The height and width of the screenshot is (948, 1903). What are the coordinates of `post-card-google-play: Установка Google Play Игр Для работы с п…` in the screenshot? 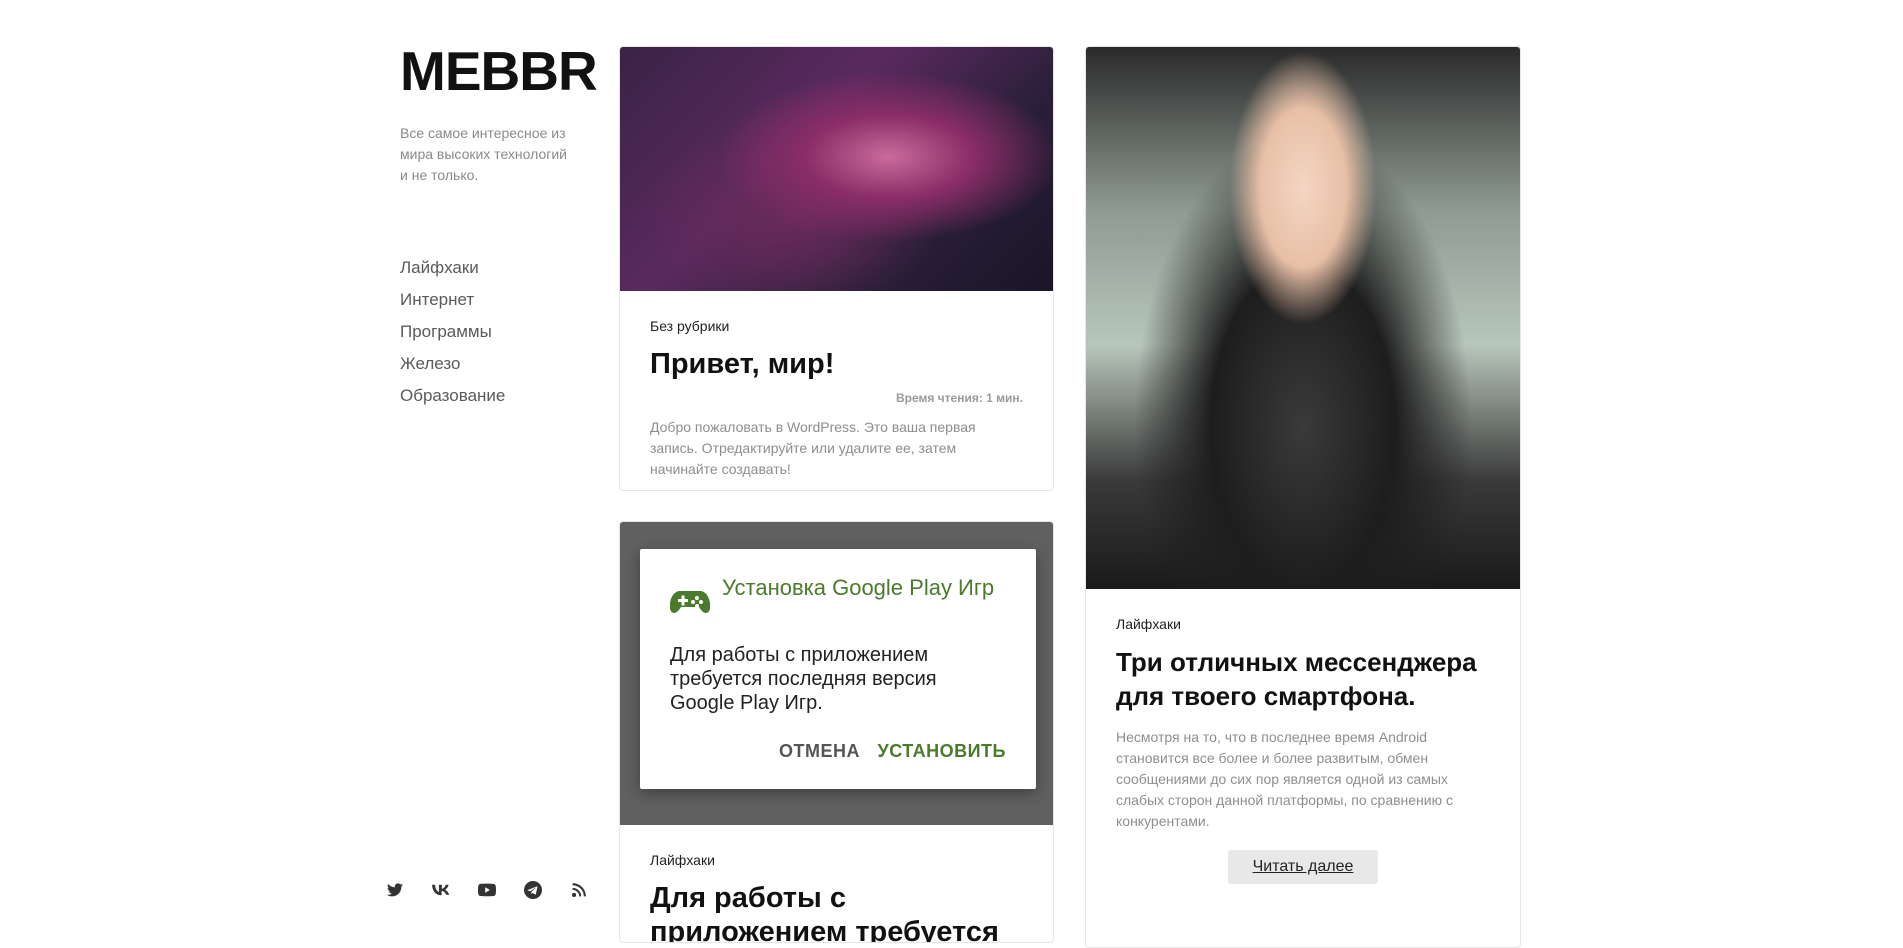 It's located at (836, 732).